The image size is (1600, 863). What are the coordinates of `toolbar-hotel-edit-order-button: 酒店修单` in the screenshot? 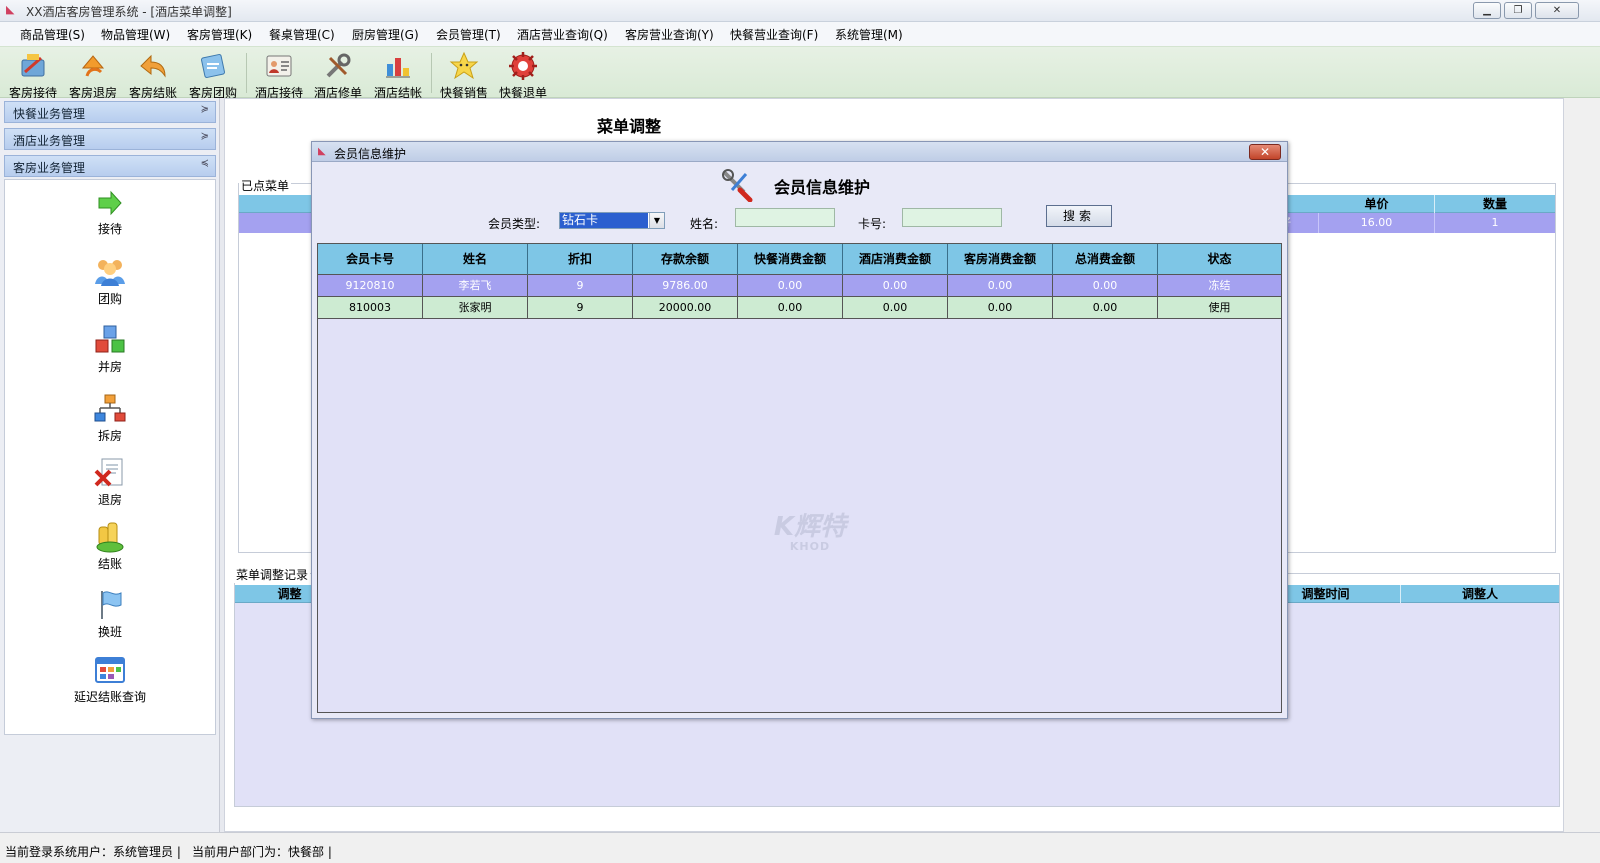 It's located at (338, 74).